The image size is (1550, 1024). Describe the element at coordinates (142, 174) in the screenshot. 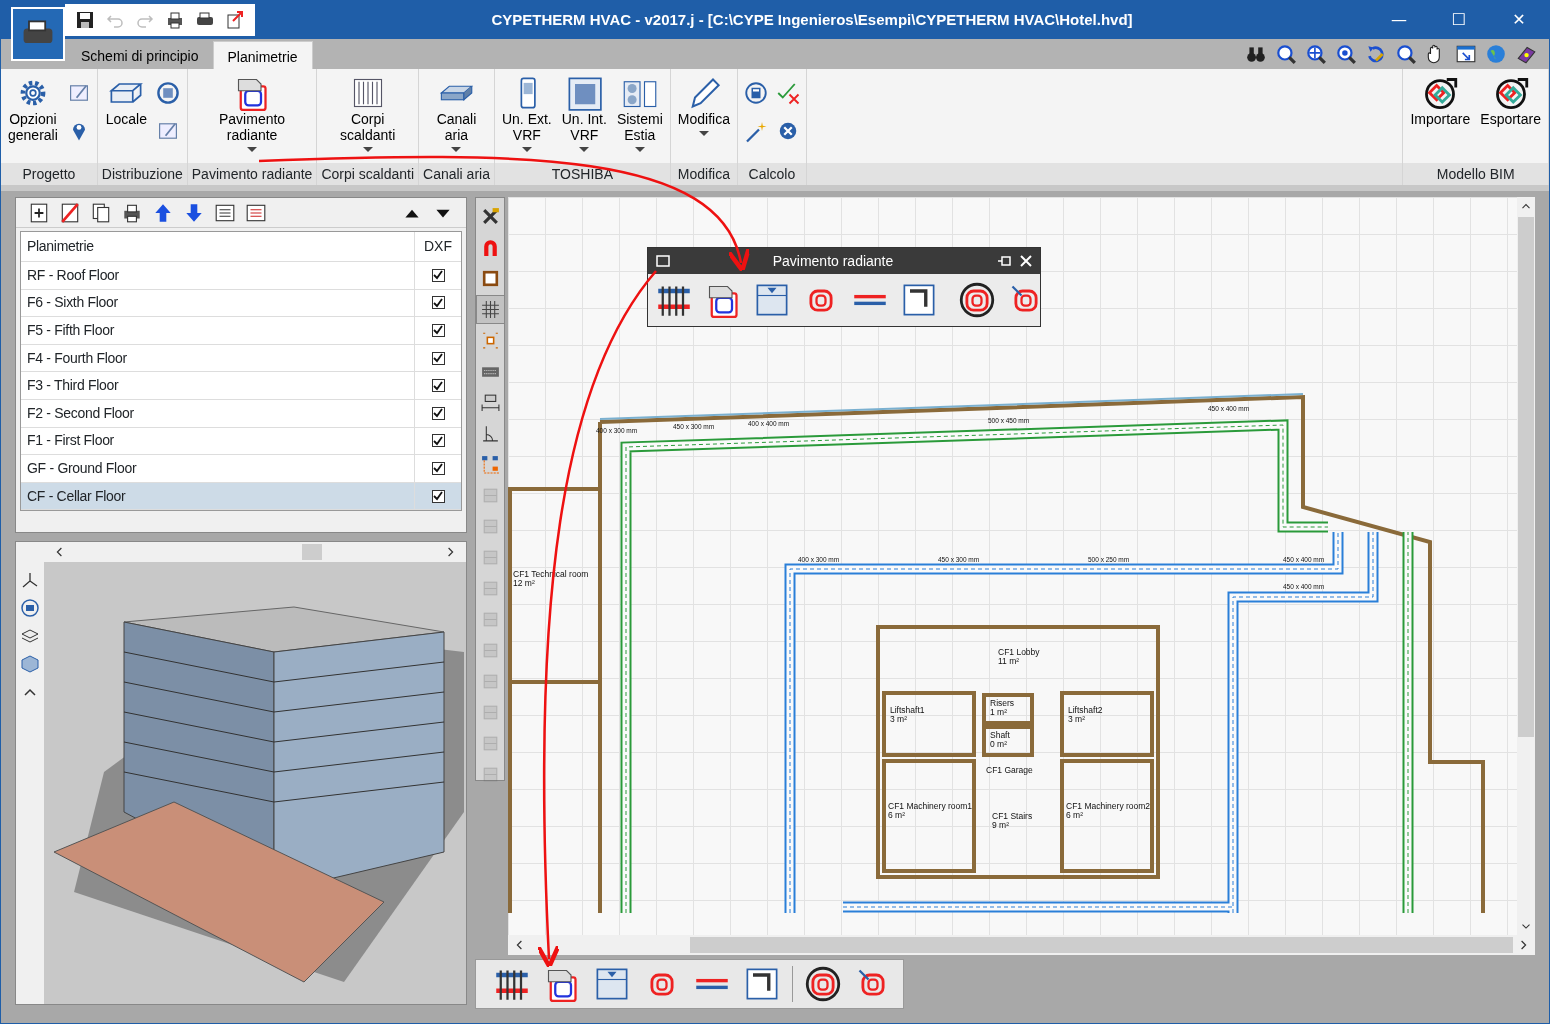

I see `ribbon-group-label: Distribuzione` at that location.